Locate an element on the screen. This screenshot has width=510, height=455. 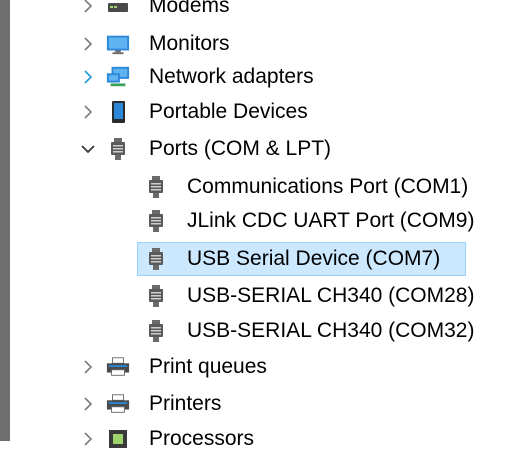
tree-item-communications-port: Communications Port (COM1) is located at coordinates (255, 187).